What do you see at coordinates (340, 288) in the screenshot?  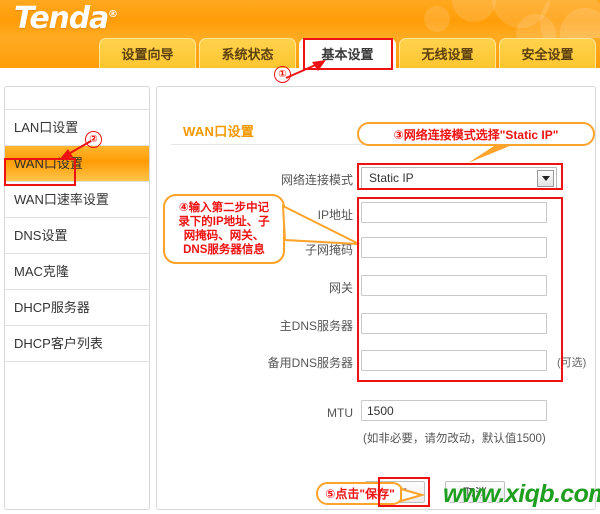 I see `label-gateway: 网关` at bounding box center [340, 288].